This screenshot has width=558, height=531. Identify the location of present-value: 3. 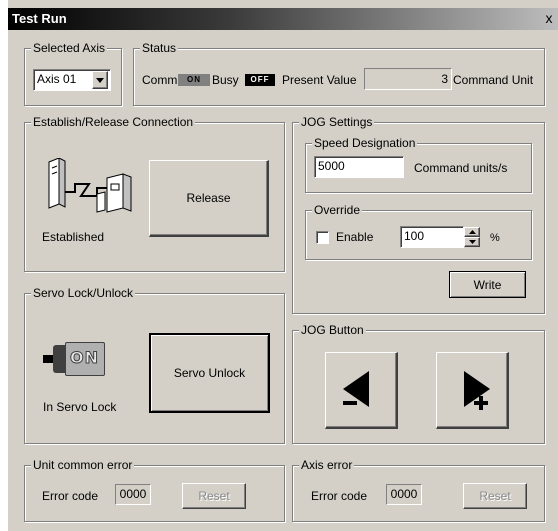
(444, 79).